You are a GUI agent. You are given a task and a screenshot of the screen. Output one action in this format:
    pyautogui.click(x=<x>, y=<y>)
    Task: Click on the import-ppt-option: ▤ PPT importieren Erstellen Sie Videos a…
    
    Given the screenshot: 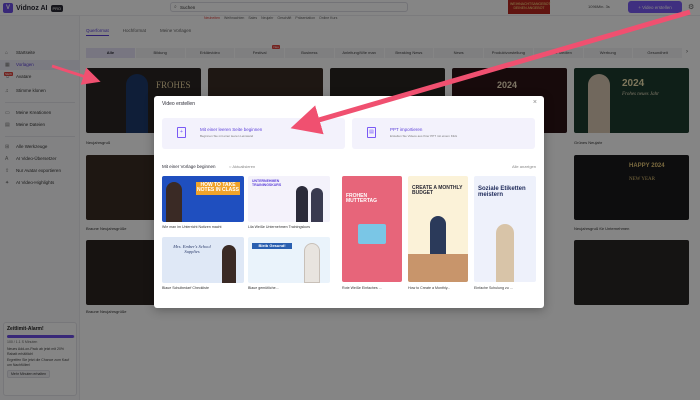 What is the action you would take?
    pyautogui.click(x=443, y=133)
    